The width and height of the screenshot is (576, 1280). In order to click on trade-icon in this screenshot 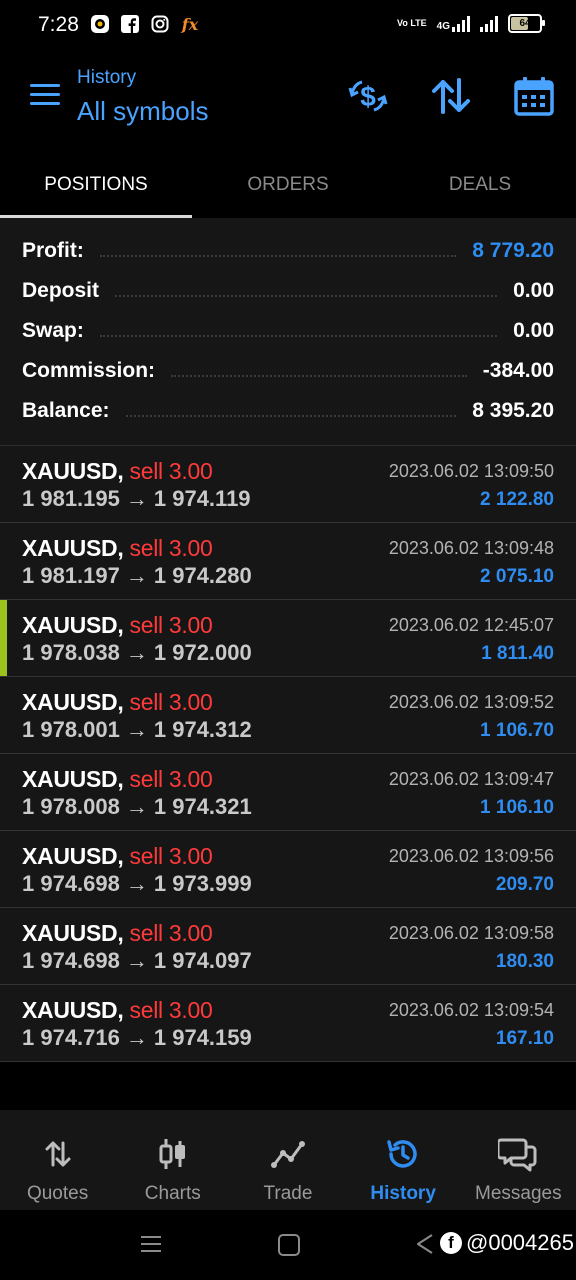, I will do `click(287, 1154)`.